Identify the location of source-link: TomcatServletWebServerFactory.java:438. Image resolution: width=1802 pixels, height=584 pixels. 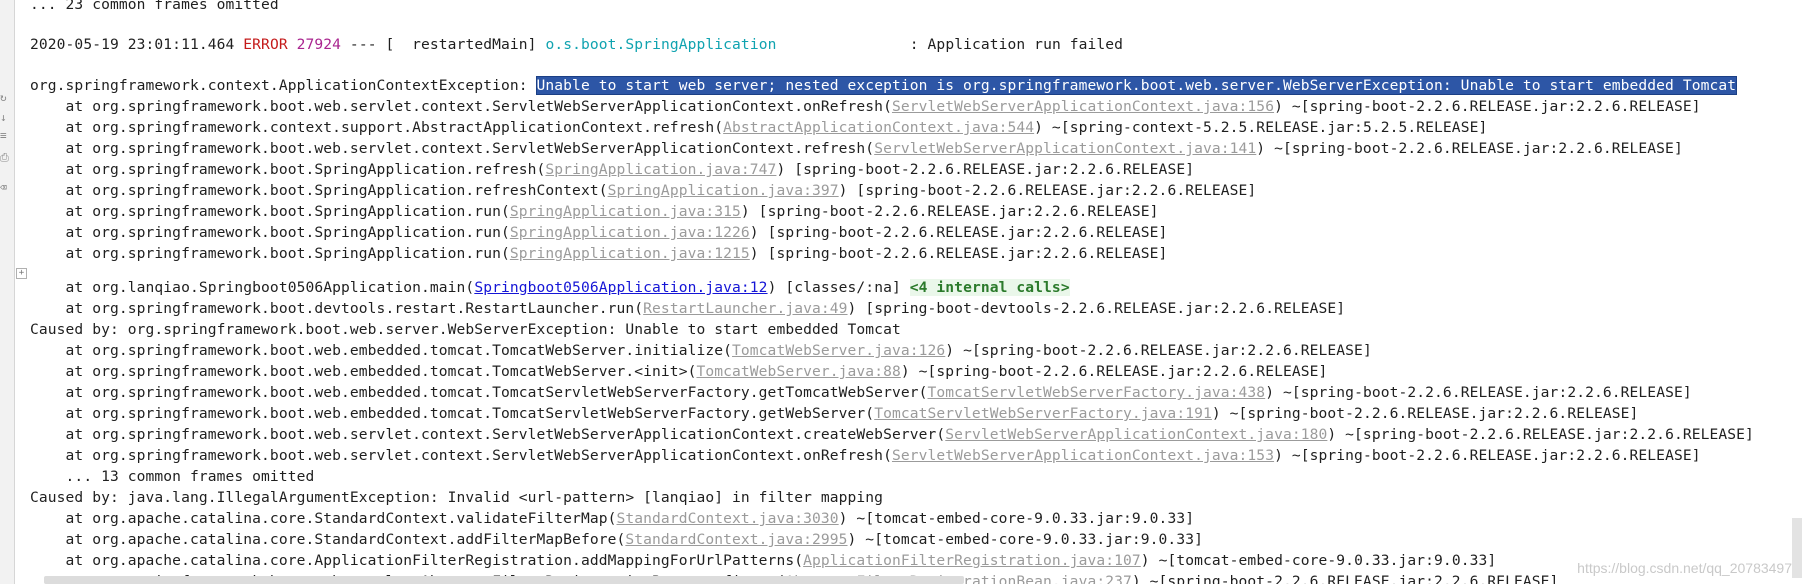
(1097, 392).